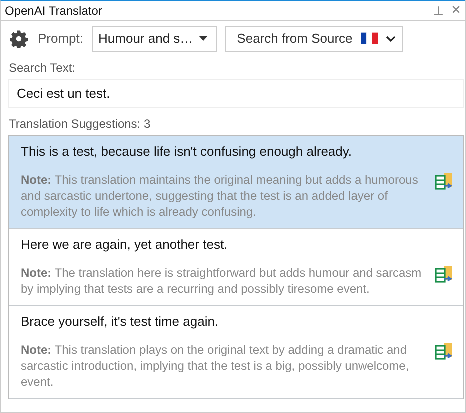 The image size is (466, 413). I want to click on prompt-label: Prompt:, so click(61, 38).